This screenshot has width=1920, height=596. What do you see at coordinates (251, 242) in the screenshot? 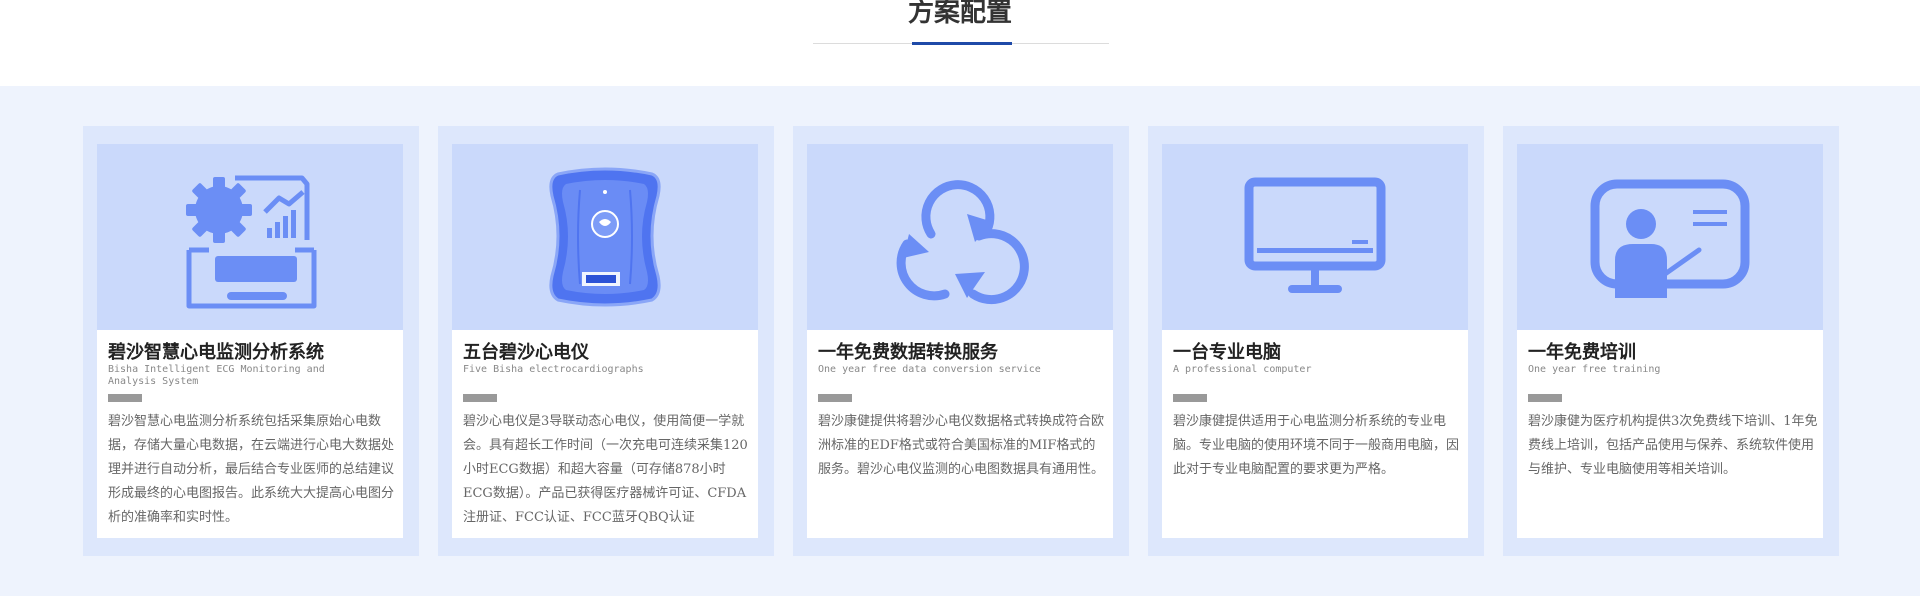
I see `gear-analytics-tray-icon` at bounding box center [251, 242].